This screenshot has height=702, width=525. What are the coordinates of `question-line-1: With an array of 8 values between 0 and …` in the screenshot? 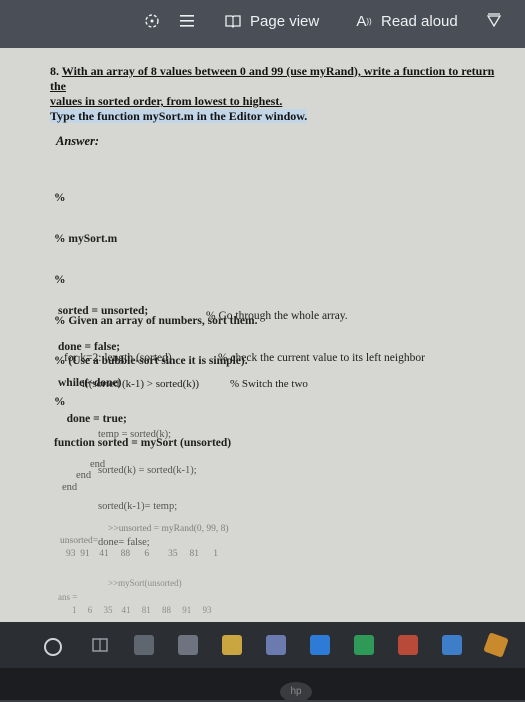 It's located at (272, 78).